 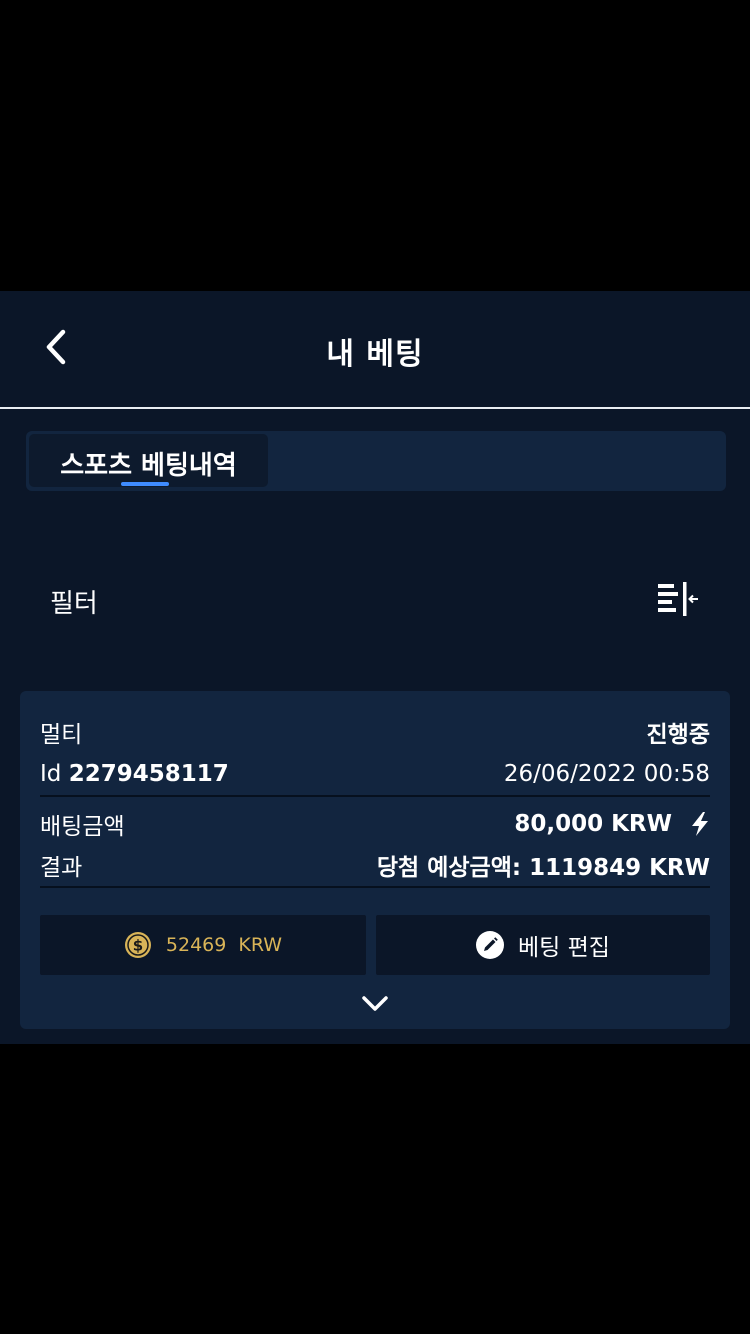 I want to click on lightning-icon, so click(x=700, y=824).